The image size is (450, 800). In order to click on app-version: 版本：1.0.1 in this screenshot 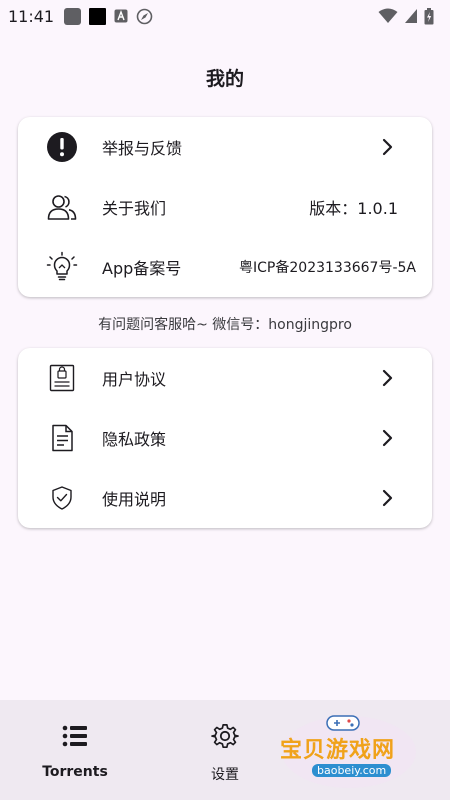, I will do `click(353, 208)`.